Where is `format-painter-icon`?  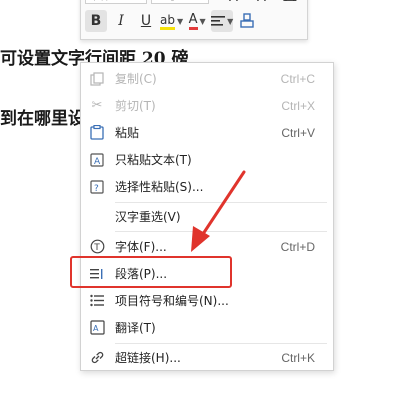
format-painter-icon is located at coordinates (247, 20).